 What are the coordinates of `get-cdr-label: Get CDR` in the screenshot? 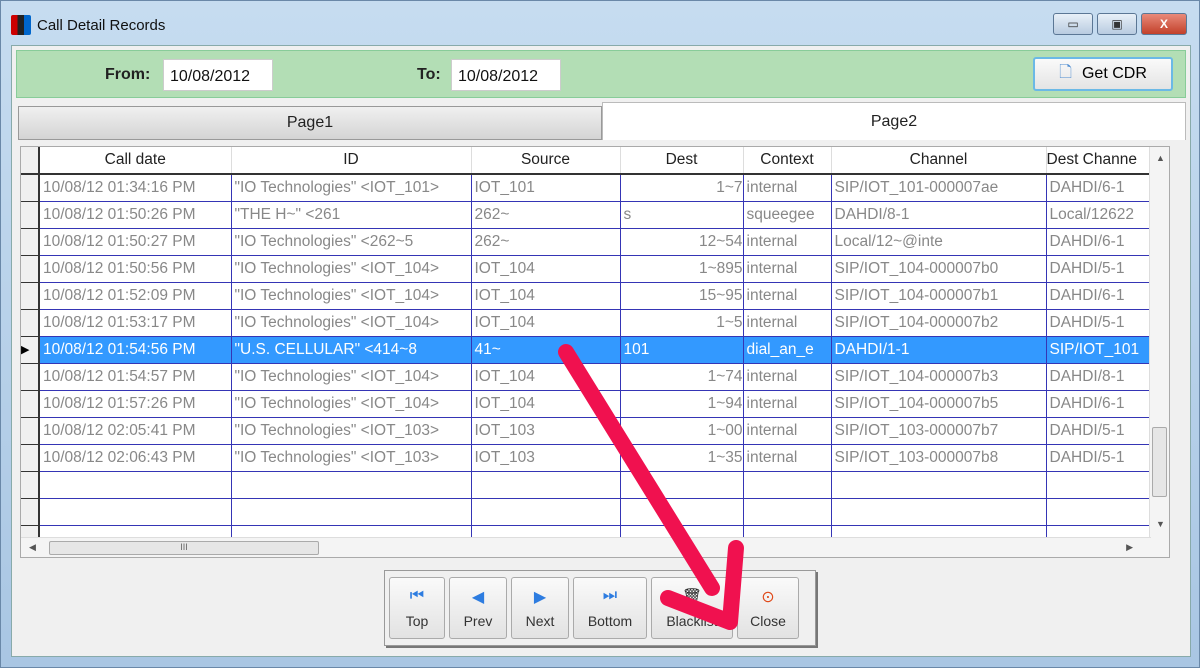 It's located at (1114, 73).